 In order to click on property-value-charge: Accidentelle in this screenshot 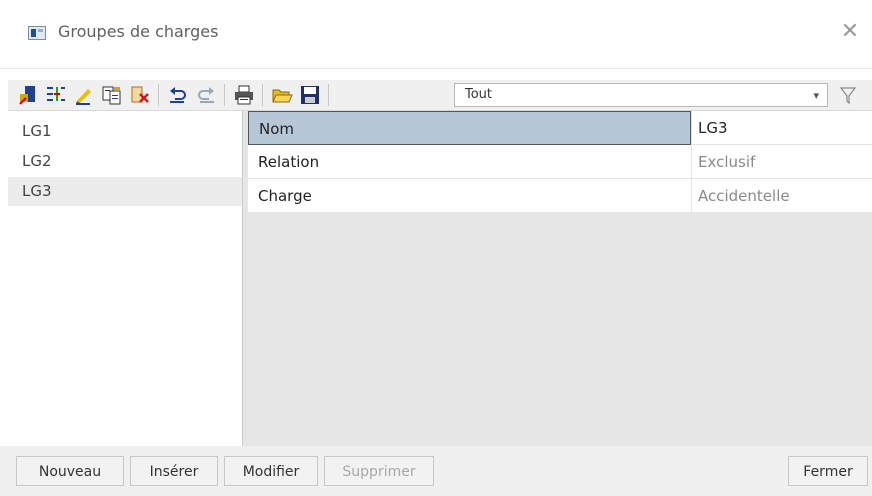, I will do `click(781, 196)`.